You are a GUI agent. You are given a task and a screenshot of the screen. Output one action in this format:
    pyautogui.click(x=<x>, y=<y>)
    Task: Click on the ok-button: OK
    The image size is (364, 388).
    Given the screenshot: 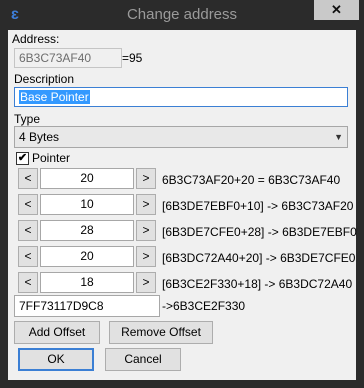 What is the action you would take?
    pyautogui.click(x=56, y=359)
    